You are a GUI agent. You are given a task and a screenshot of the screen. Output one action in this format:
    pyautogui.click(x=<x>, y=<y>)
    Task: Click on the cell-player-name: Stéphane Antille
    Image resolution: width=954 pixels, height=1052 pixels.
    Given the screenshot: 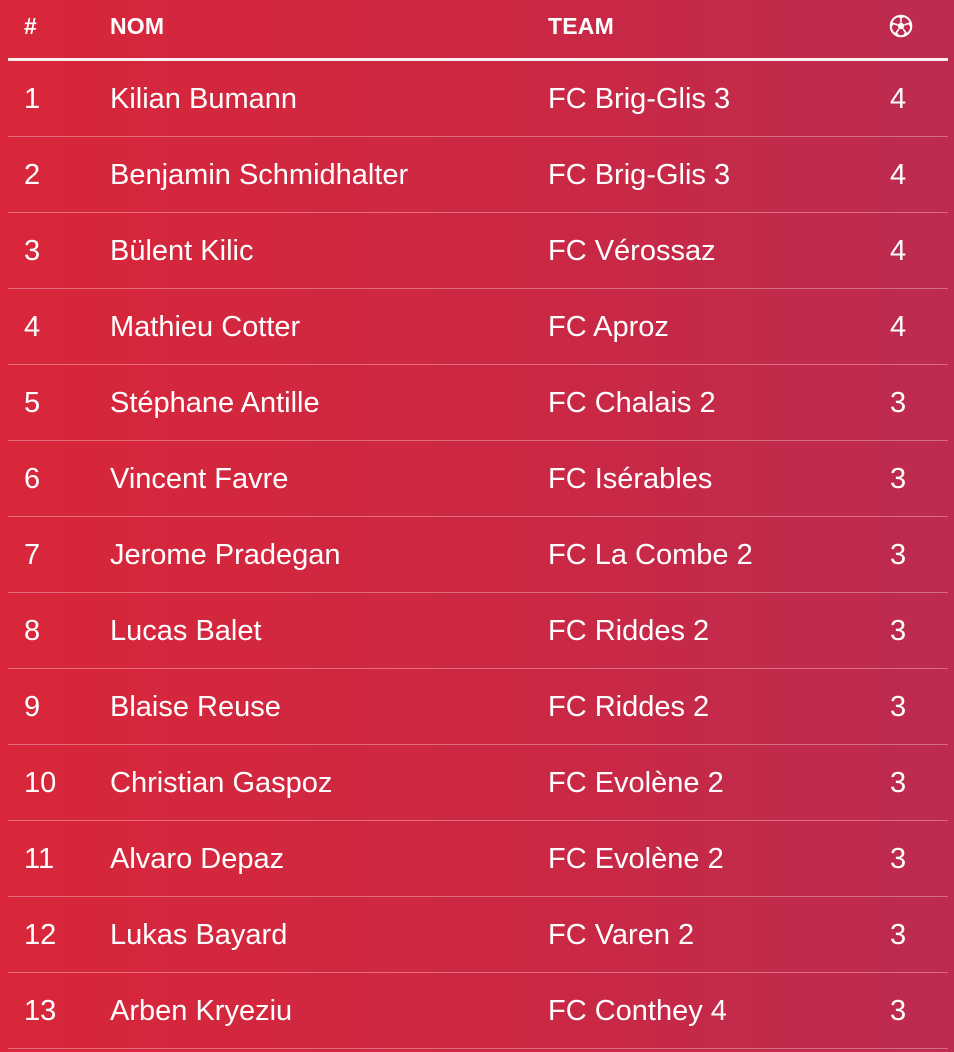 What is the action you would take?
    pyautogui.click(x=215, y=403)
    